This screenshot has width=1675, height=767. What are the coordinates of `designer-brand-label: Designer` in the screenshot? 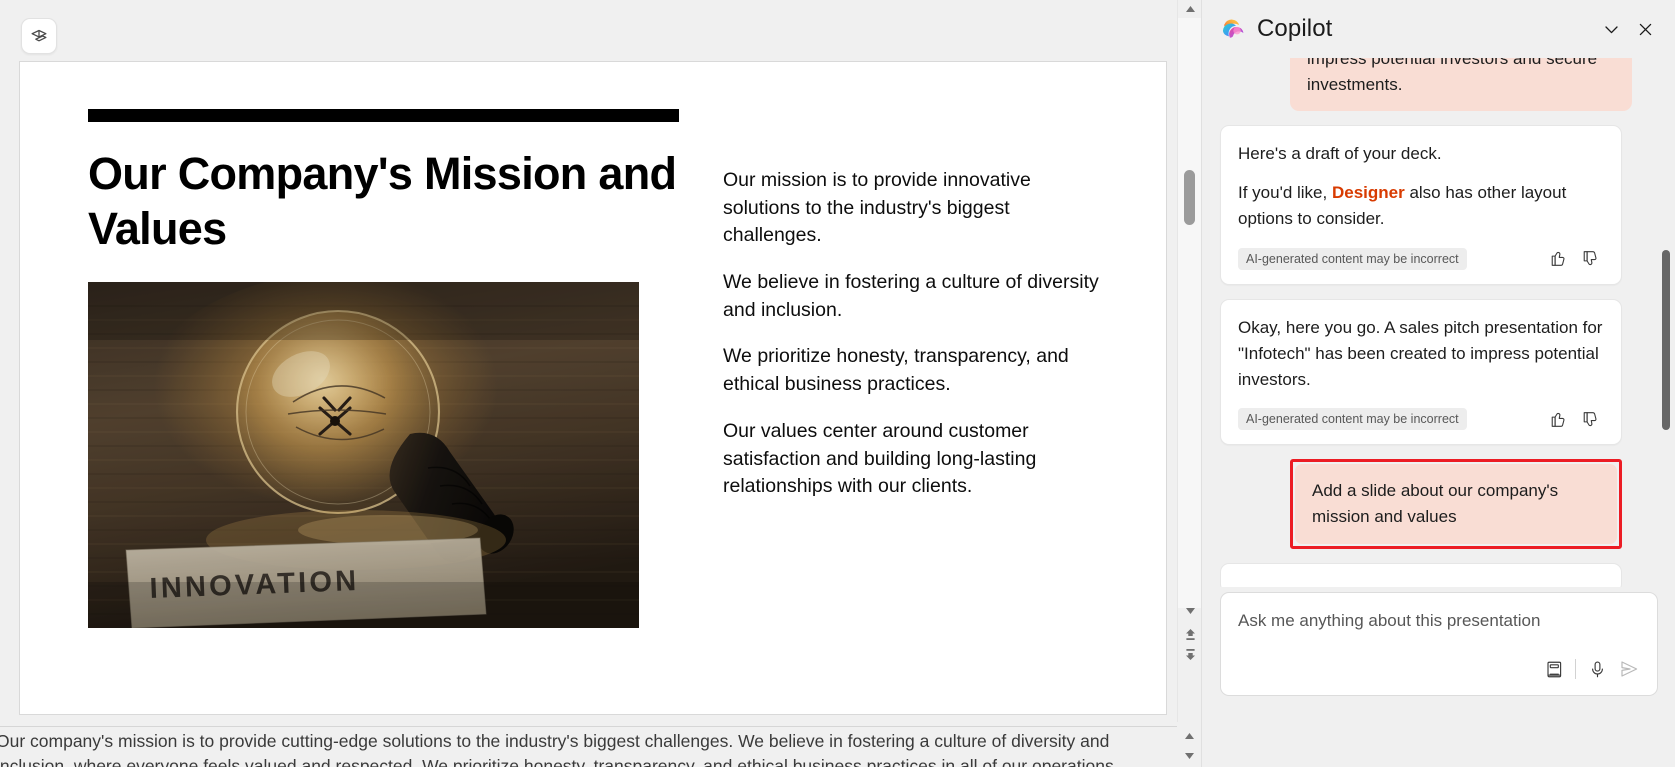 It's located at (1368, 192).